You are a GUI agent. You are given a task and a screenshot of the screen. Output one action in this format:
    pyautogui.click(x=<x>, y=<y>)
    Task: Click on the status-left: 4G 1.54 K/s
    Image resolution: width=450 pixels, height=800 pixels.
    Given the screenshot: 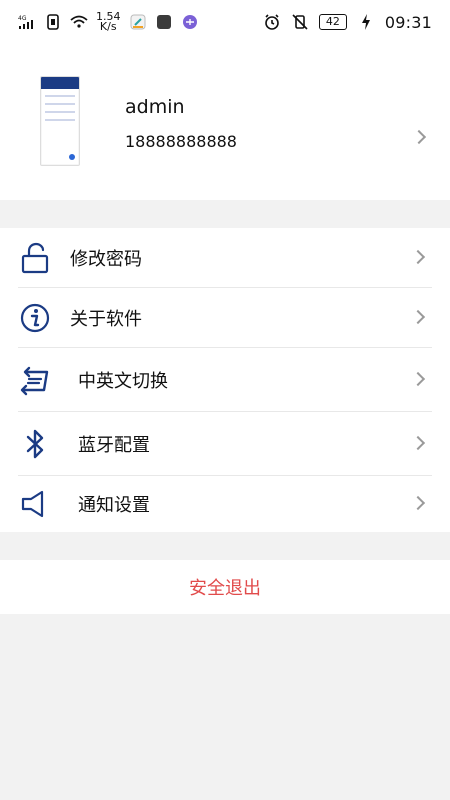 What is the action you would take?
    pyautogui.click(x=108, y=21)
    